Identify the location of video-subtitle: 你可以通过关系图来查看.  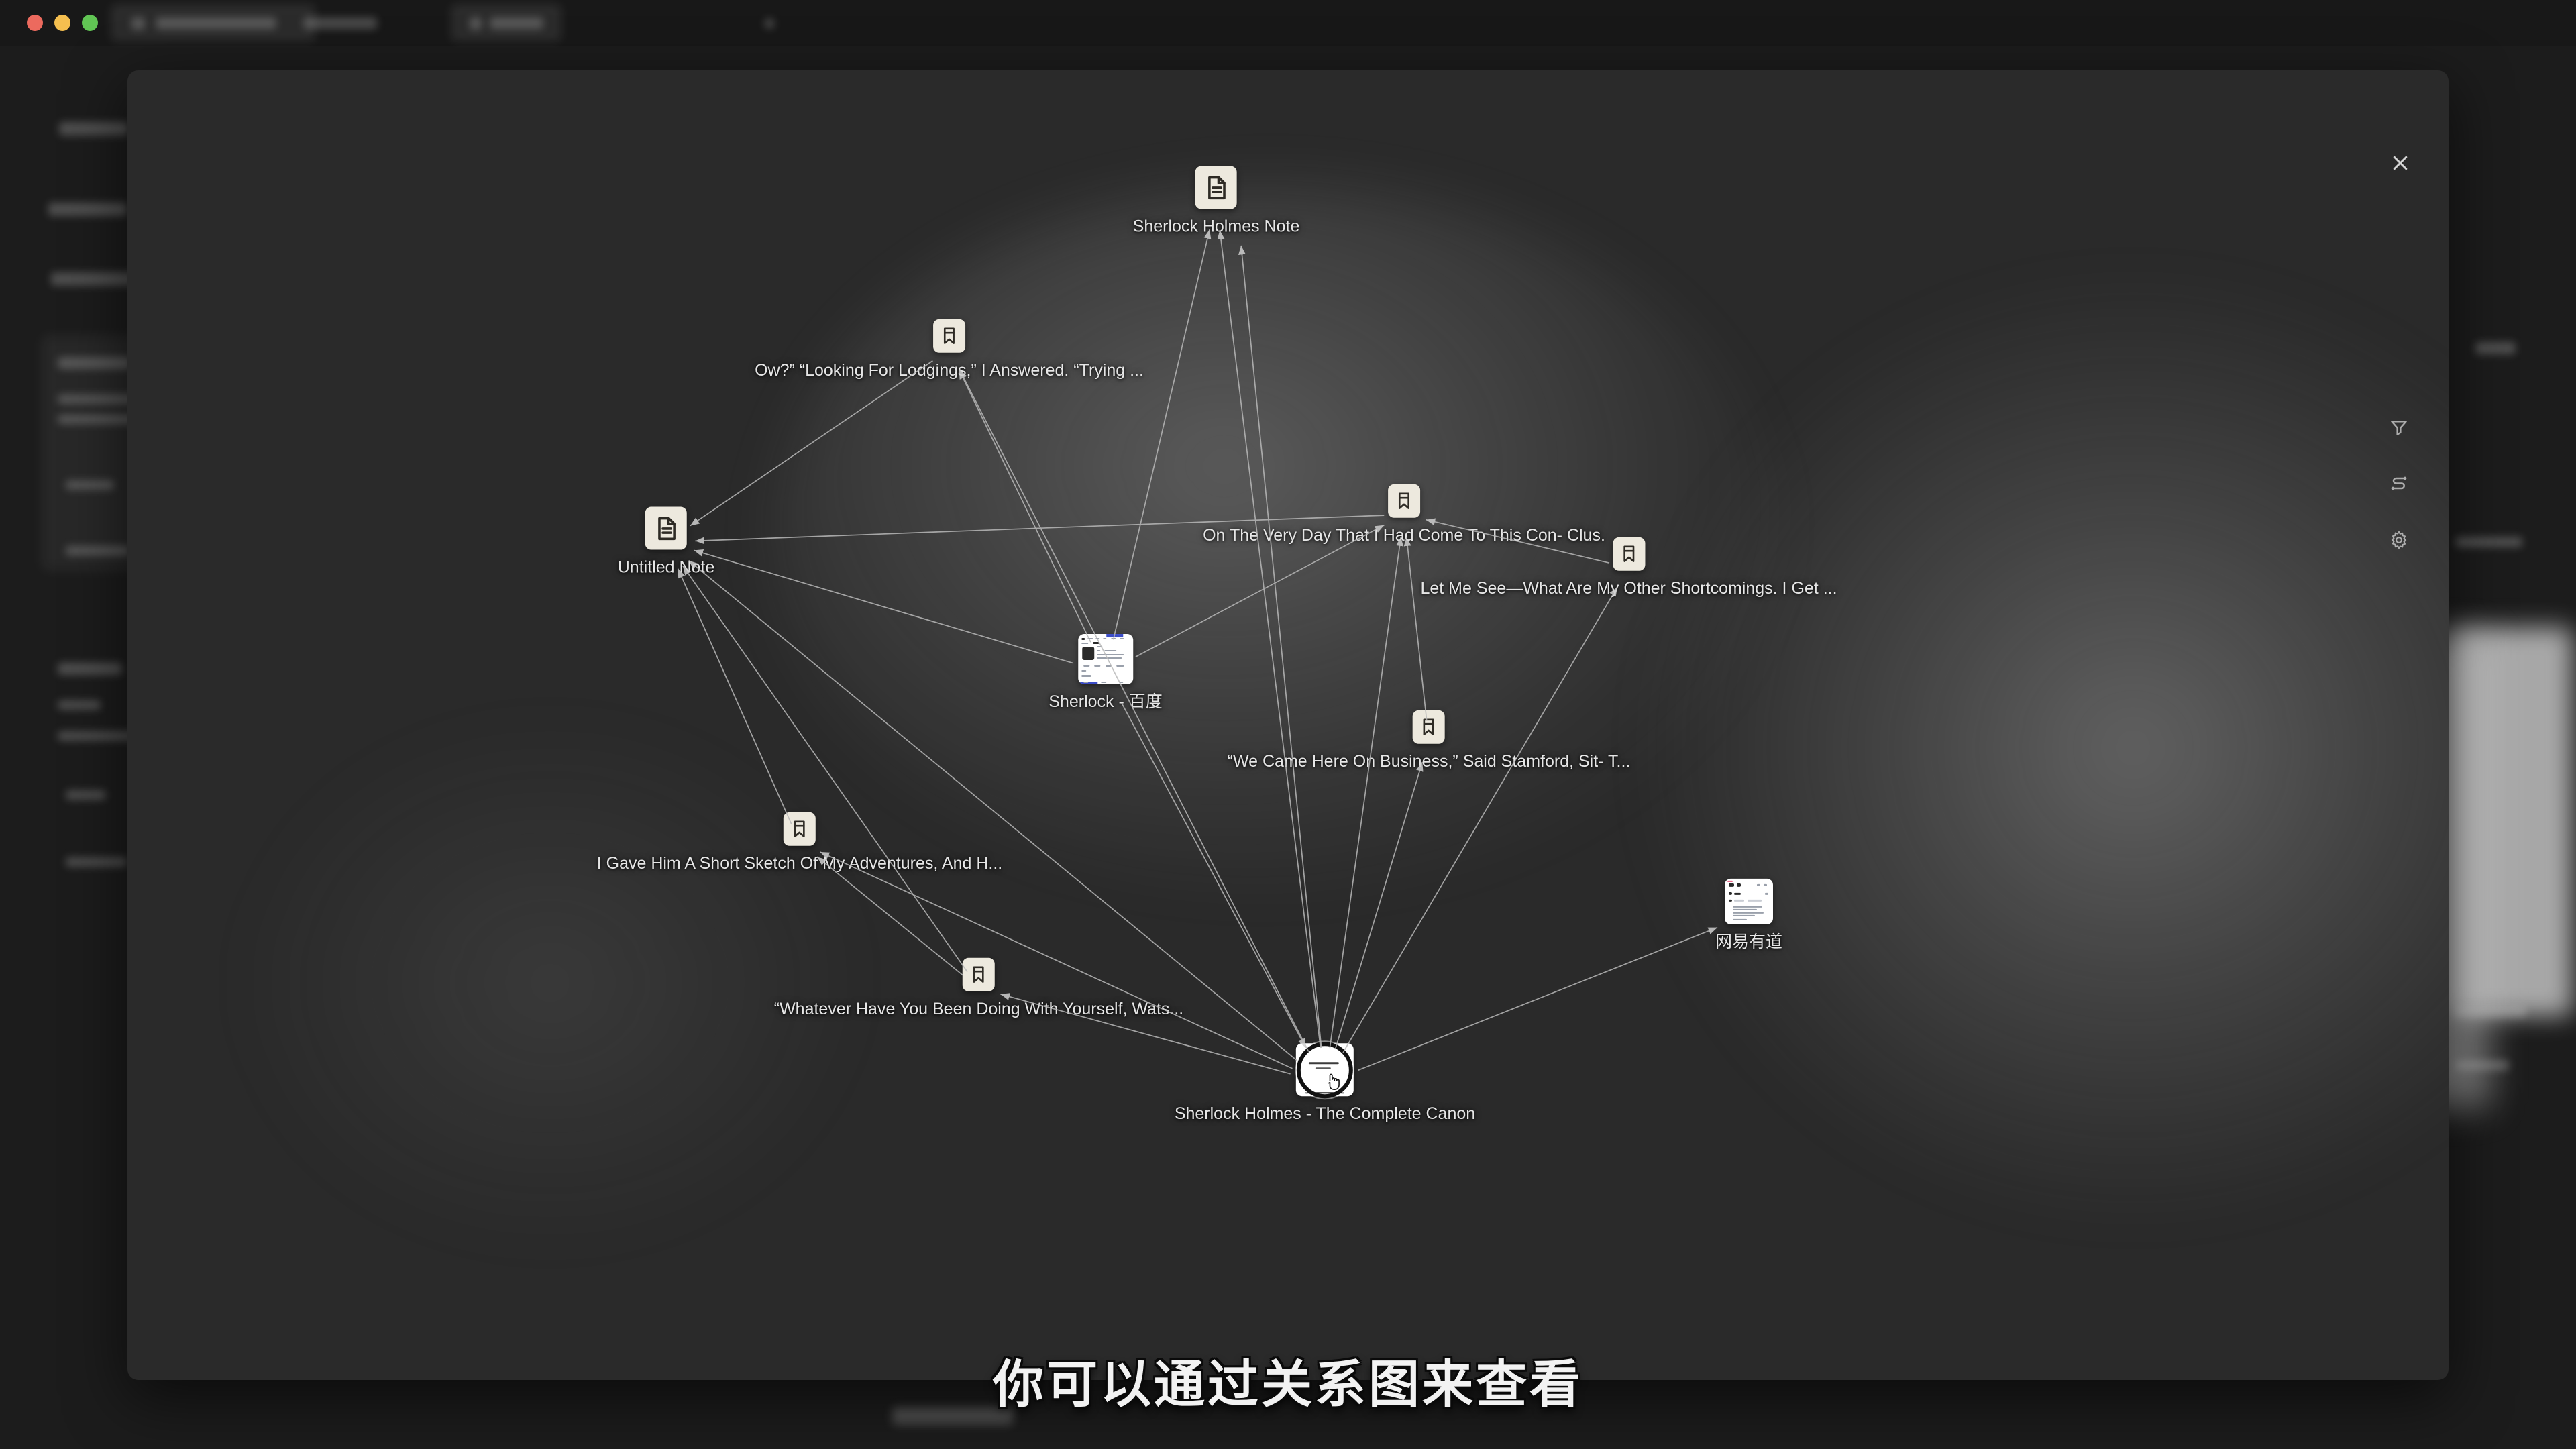
(1288, 1384).